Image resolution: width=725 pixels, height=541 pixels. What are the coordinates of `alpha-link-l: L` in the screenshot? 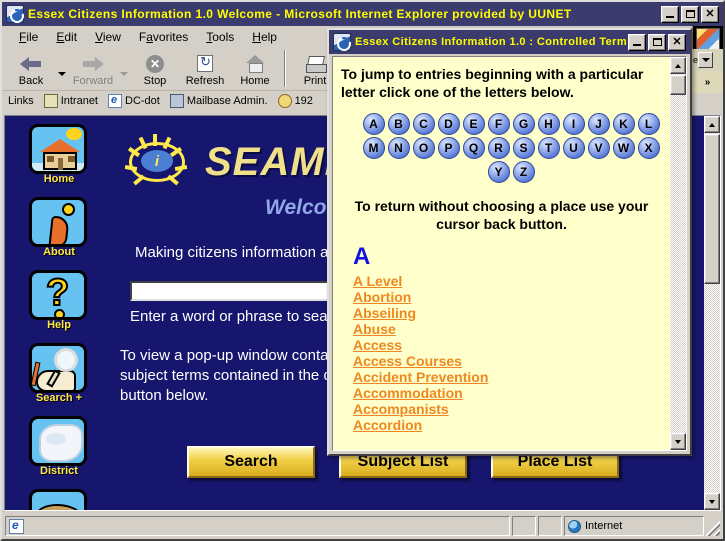 It's located at (648, 124).